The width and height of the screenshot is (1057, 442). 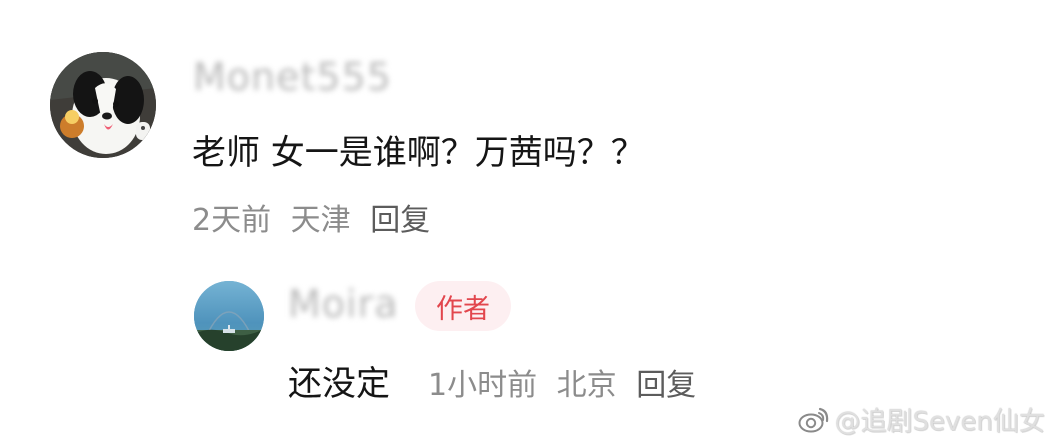 I want to click on reply-text: 还没定, so click(x=339, y=384).